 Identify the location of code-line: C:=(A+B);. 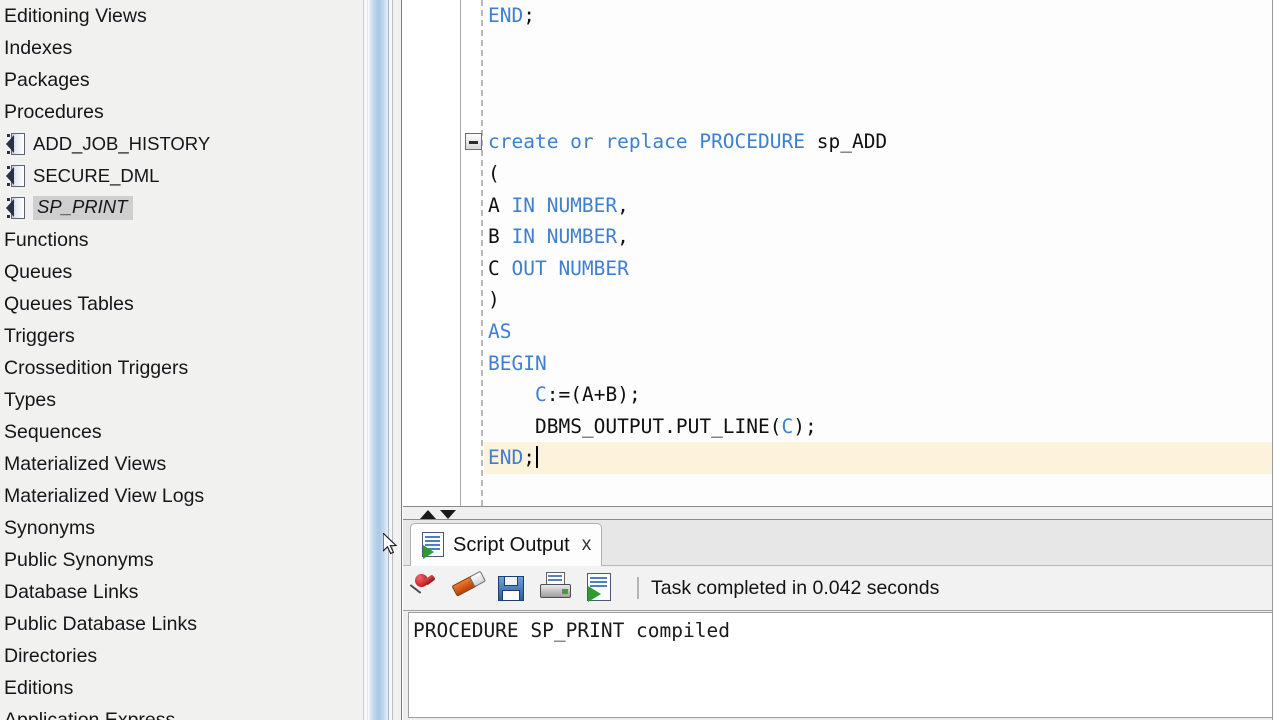
(882, 395).